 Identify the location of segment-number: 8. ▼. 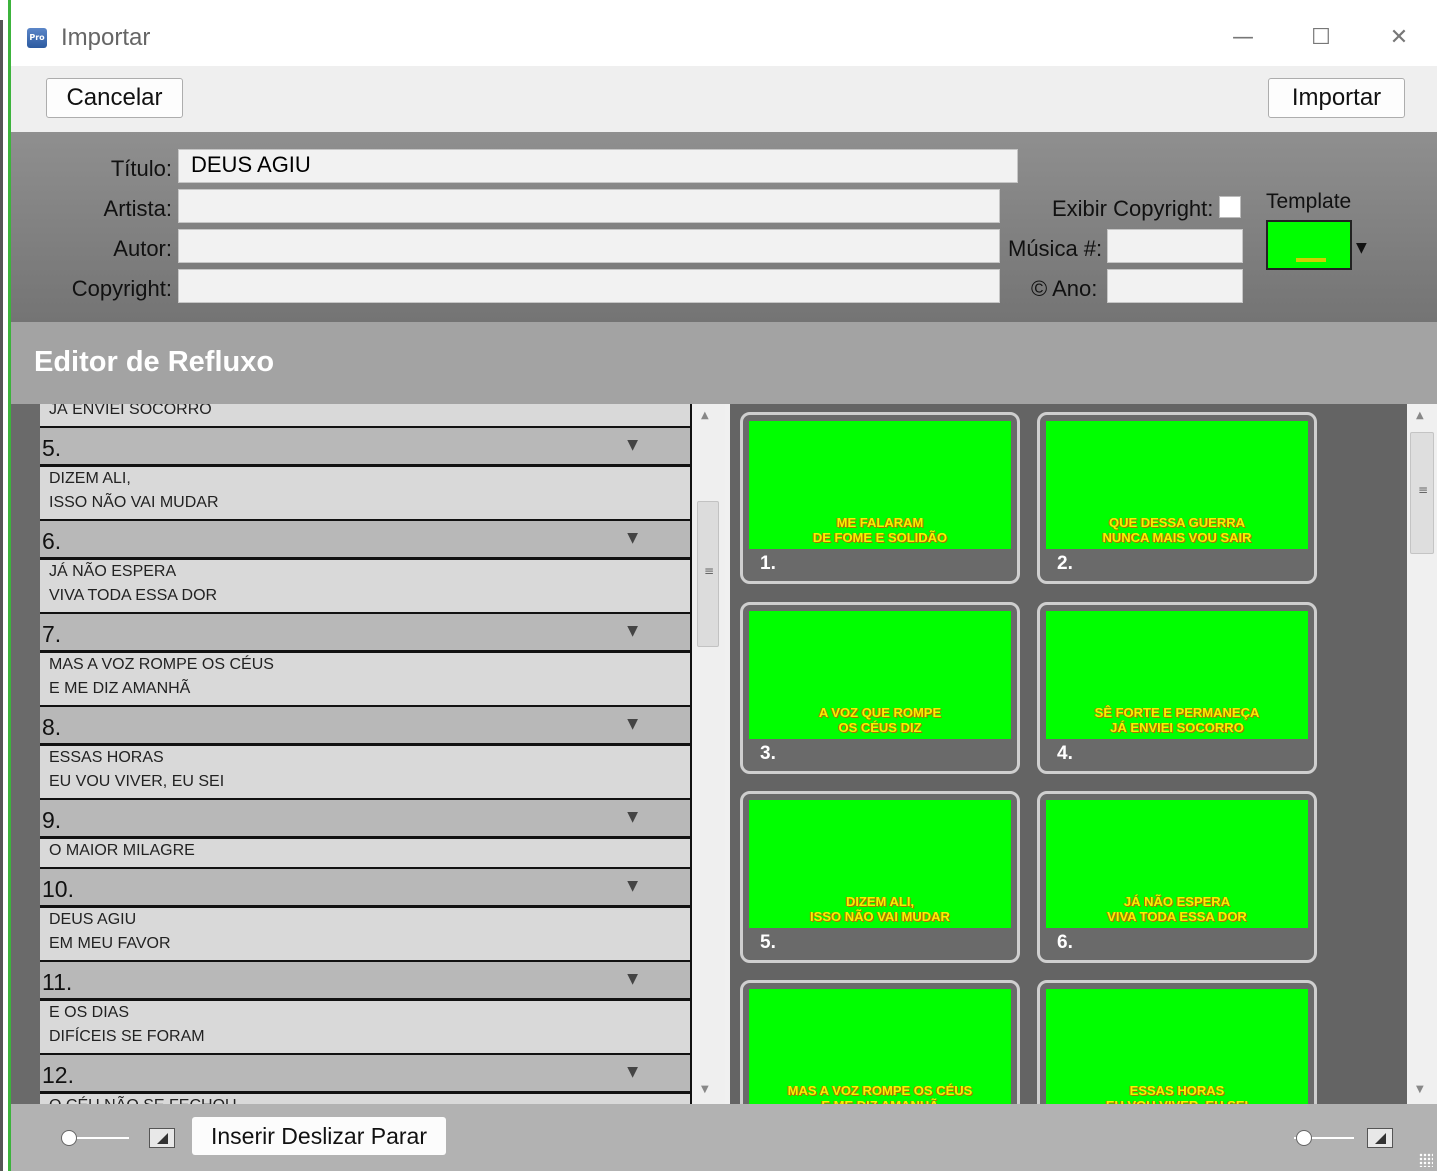
(365, 725).